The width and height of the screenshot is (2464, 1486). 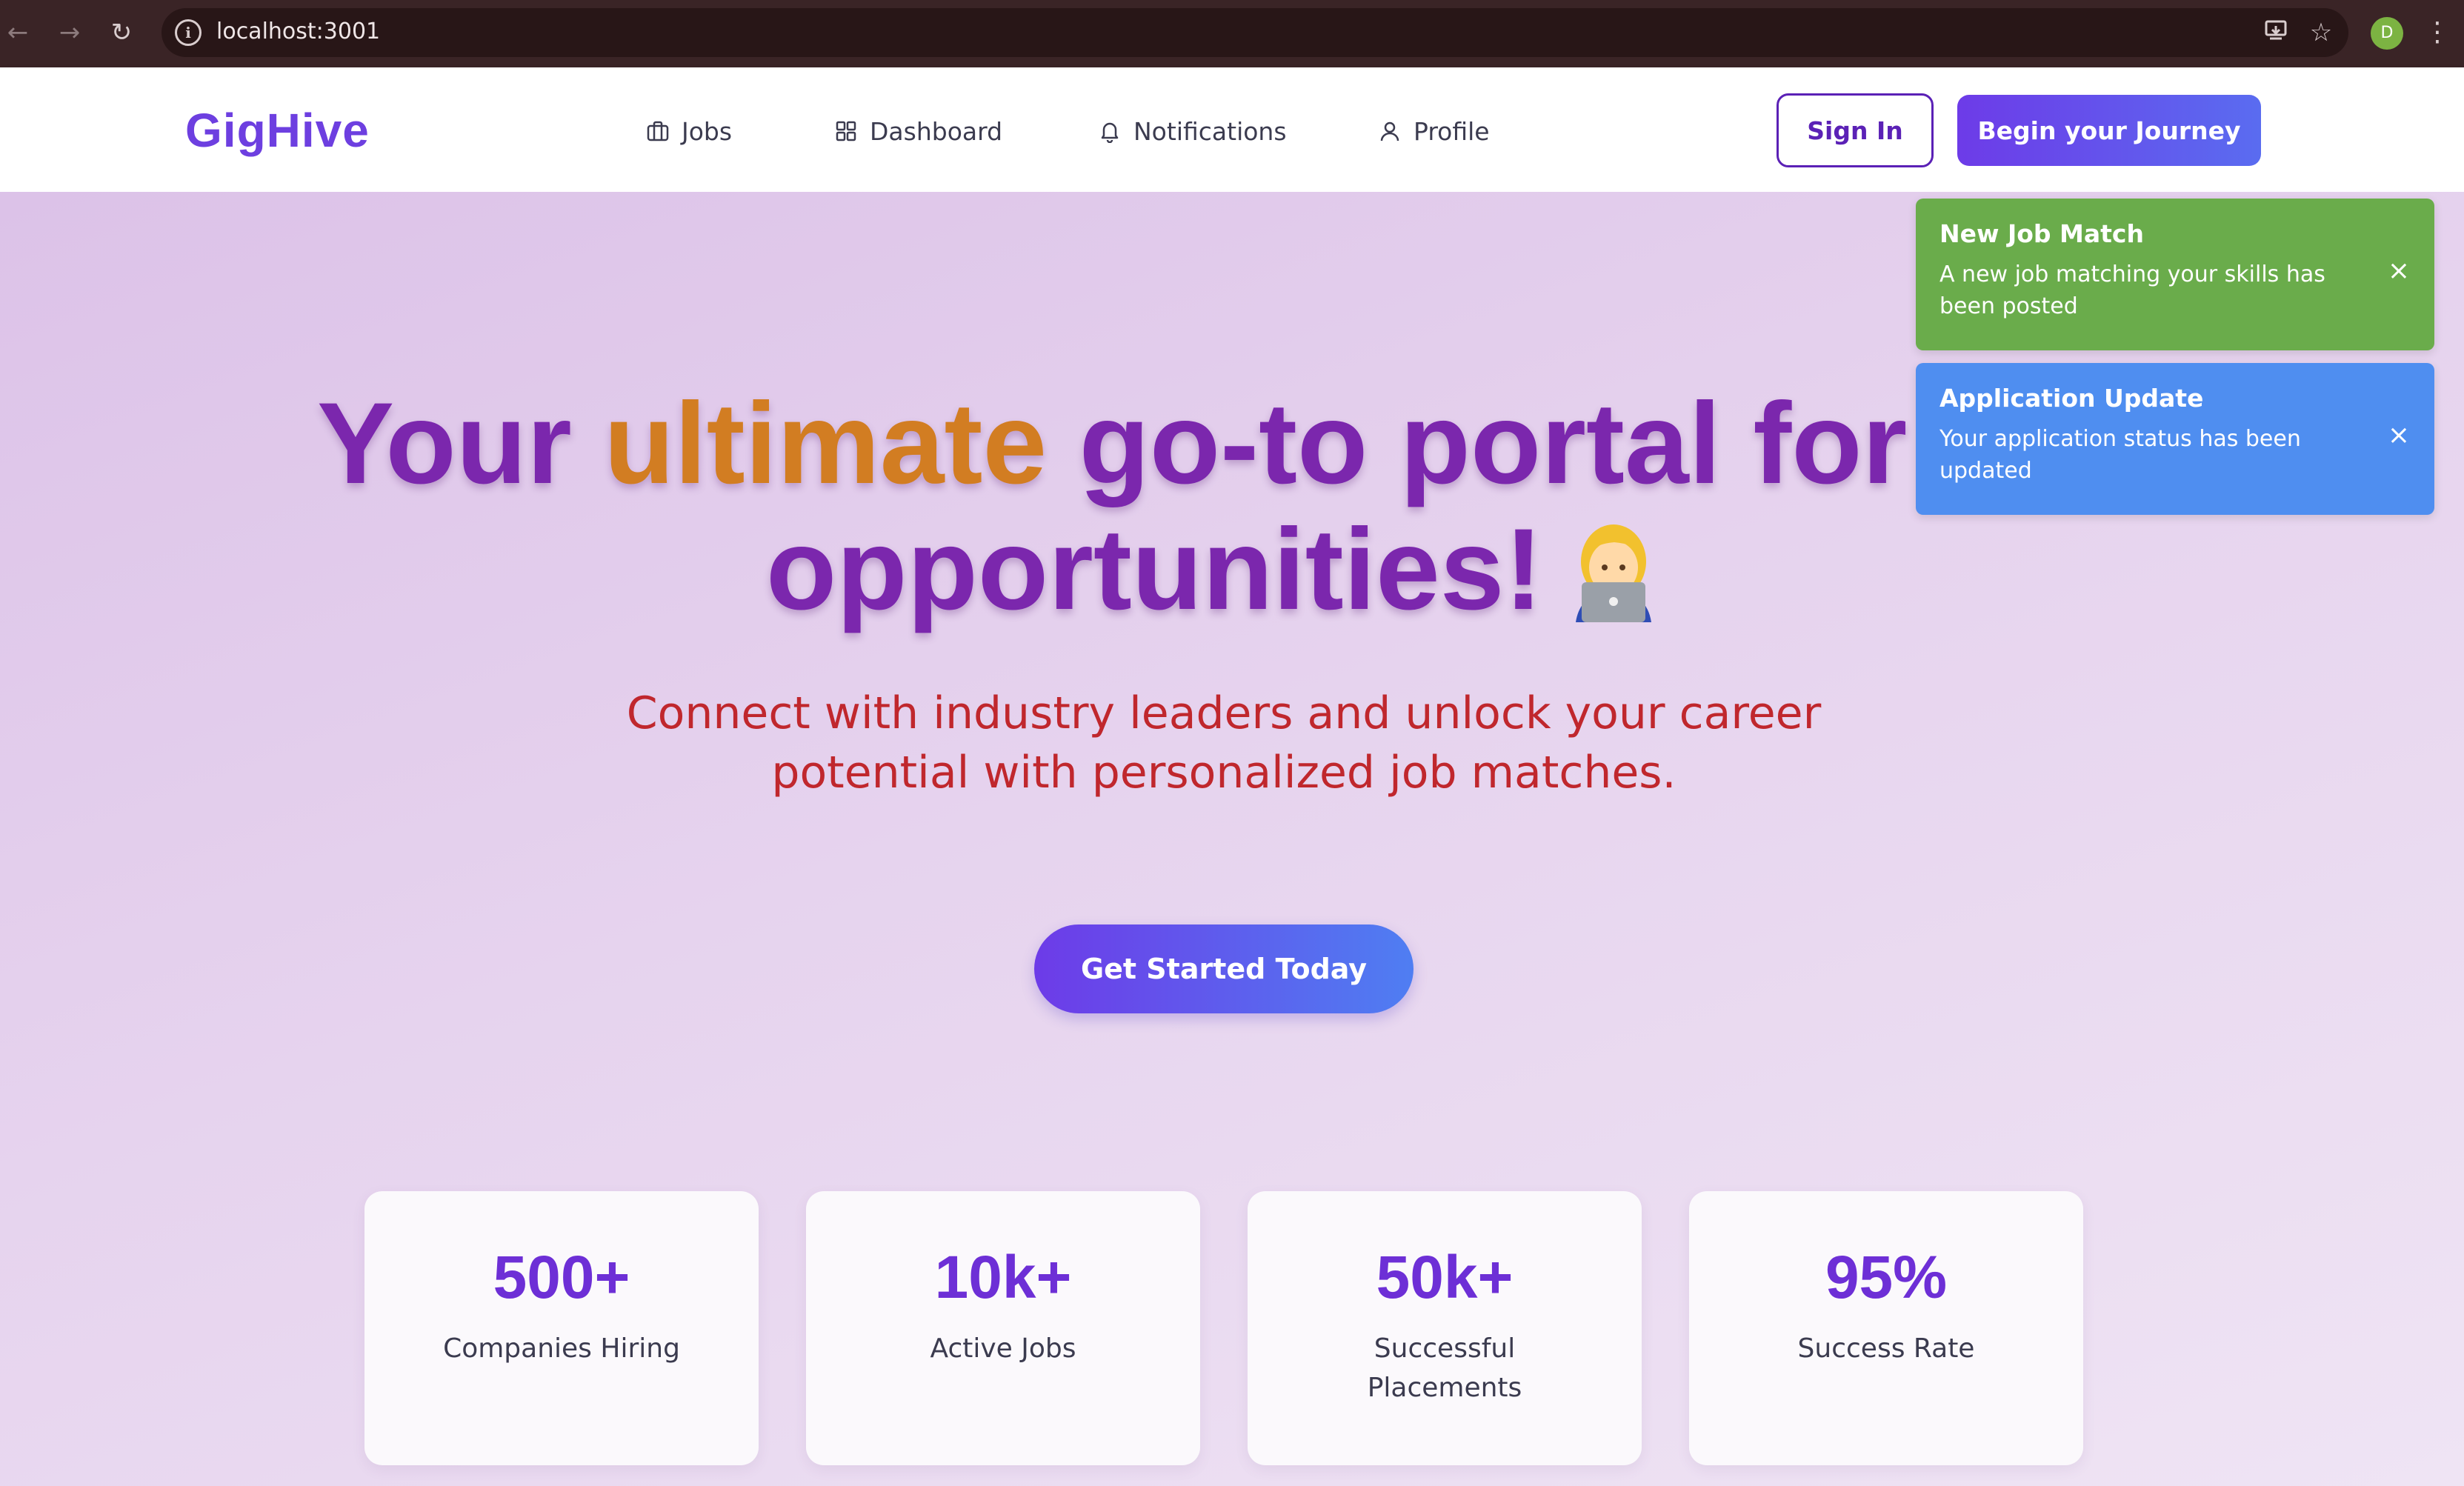 I want to click on nav-notifications-label: Notifications, so click(x=1210, y=131).